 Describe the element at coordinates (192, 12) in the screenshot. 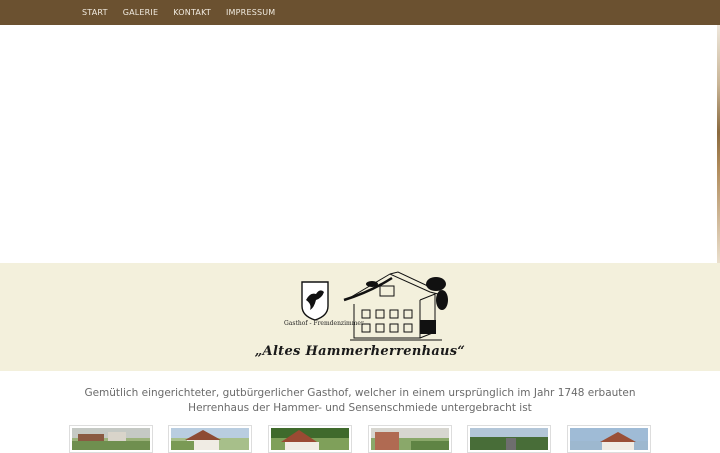

I see `nav-item-kontakt: KONTAKT` at that location.